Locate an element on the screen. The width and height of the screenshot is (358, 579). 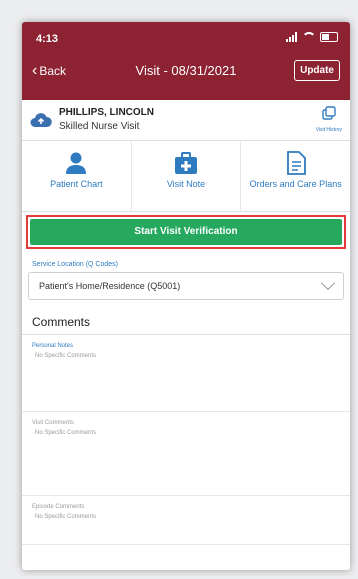
document-icon is located at coordinates (296, 163).